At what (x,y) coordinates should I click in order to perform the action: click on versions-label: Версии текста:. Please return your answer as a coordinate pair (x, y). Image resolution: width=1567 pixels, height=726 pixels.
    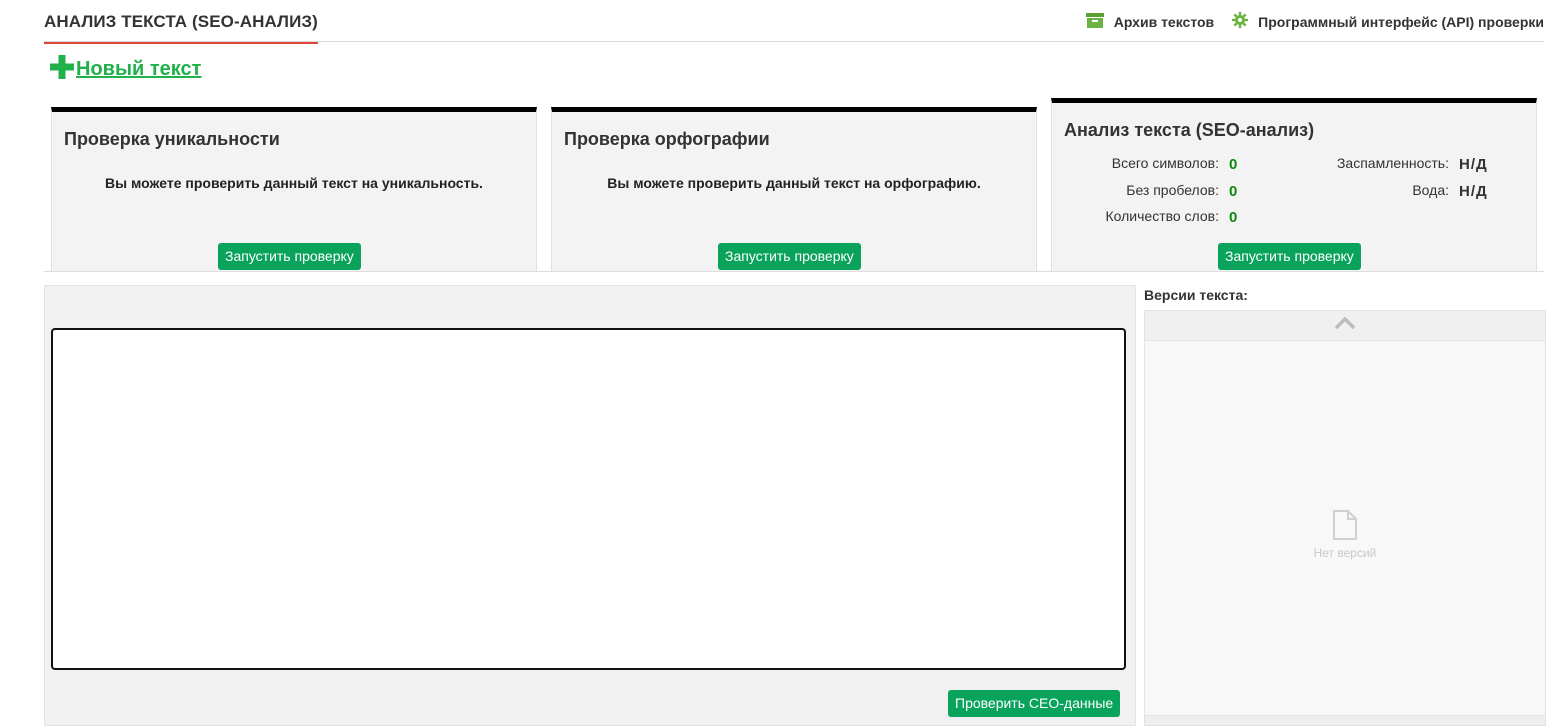
    Looking at the image, I should click on (1196, 295).